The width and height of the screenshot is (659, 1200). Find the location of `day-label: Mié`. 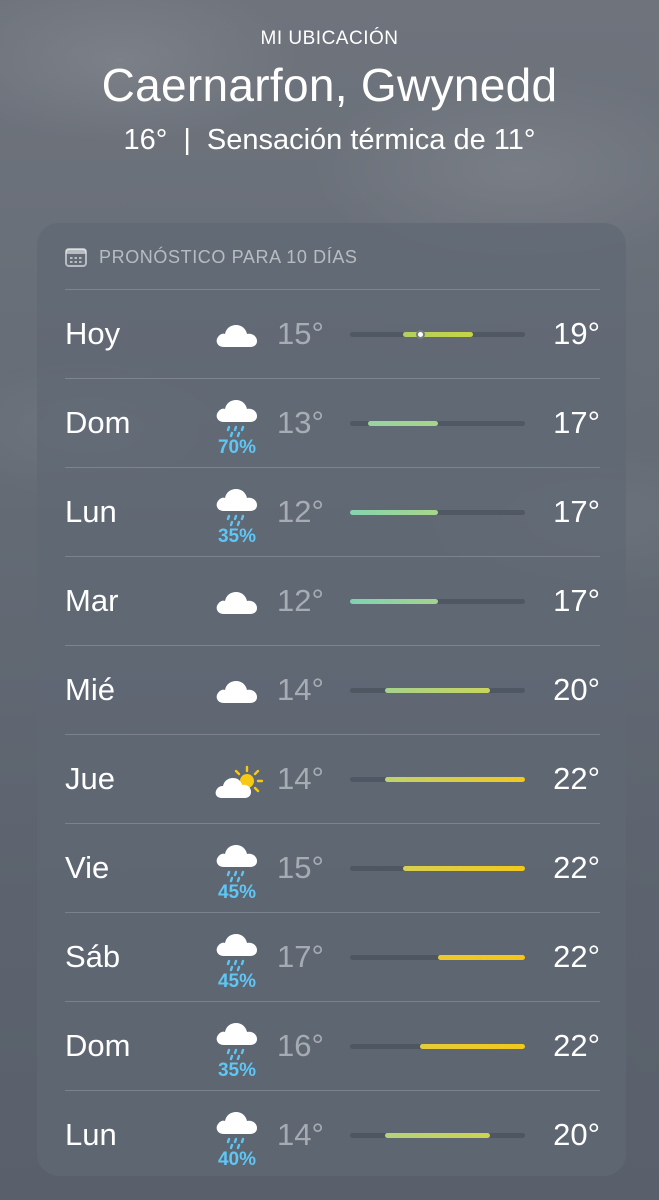

day-label: Mié is located at coordinates (90, 689).